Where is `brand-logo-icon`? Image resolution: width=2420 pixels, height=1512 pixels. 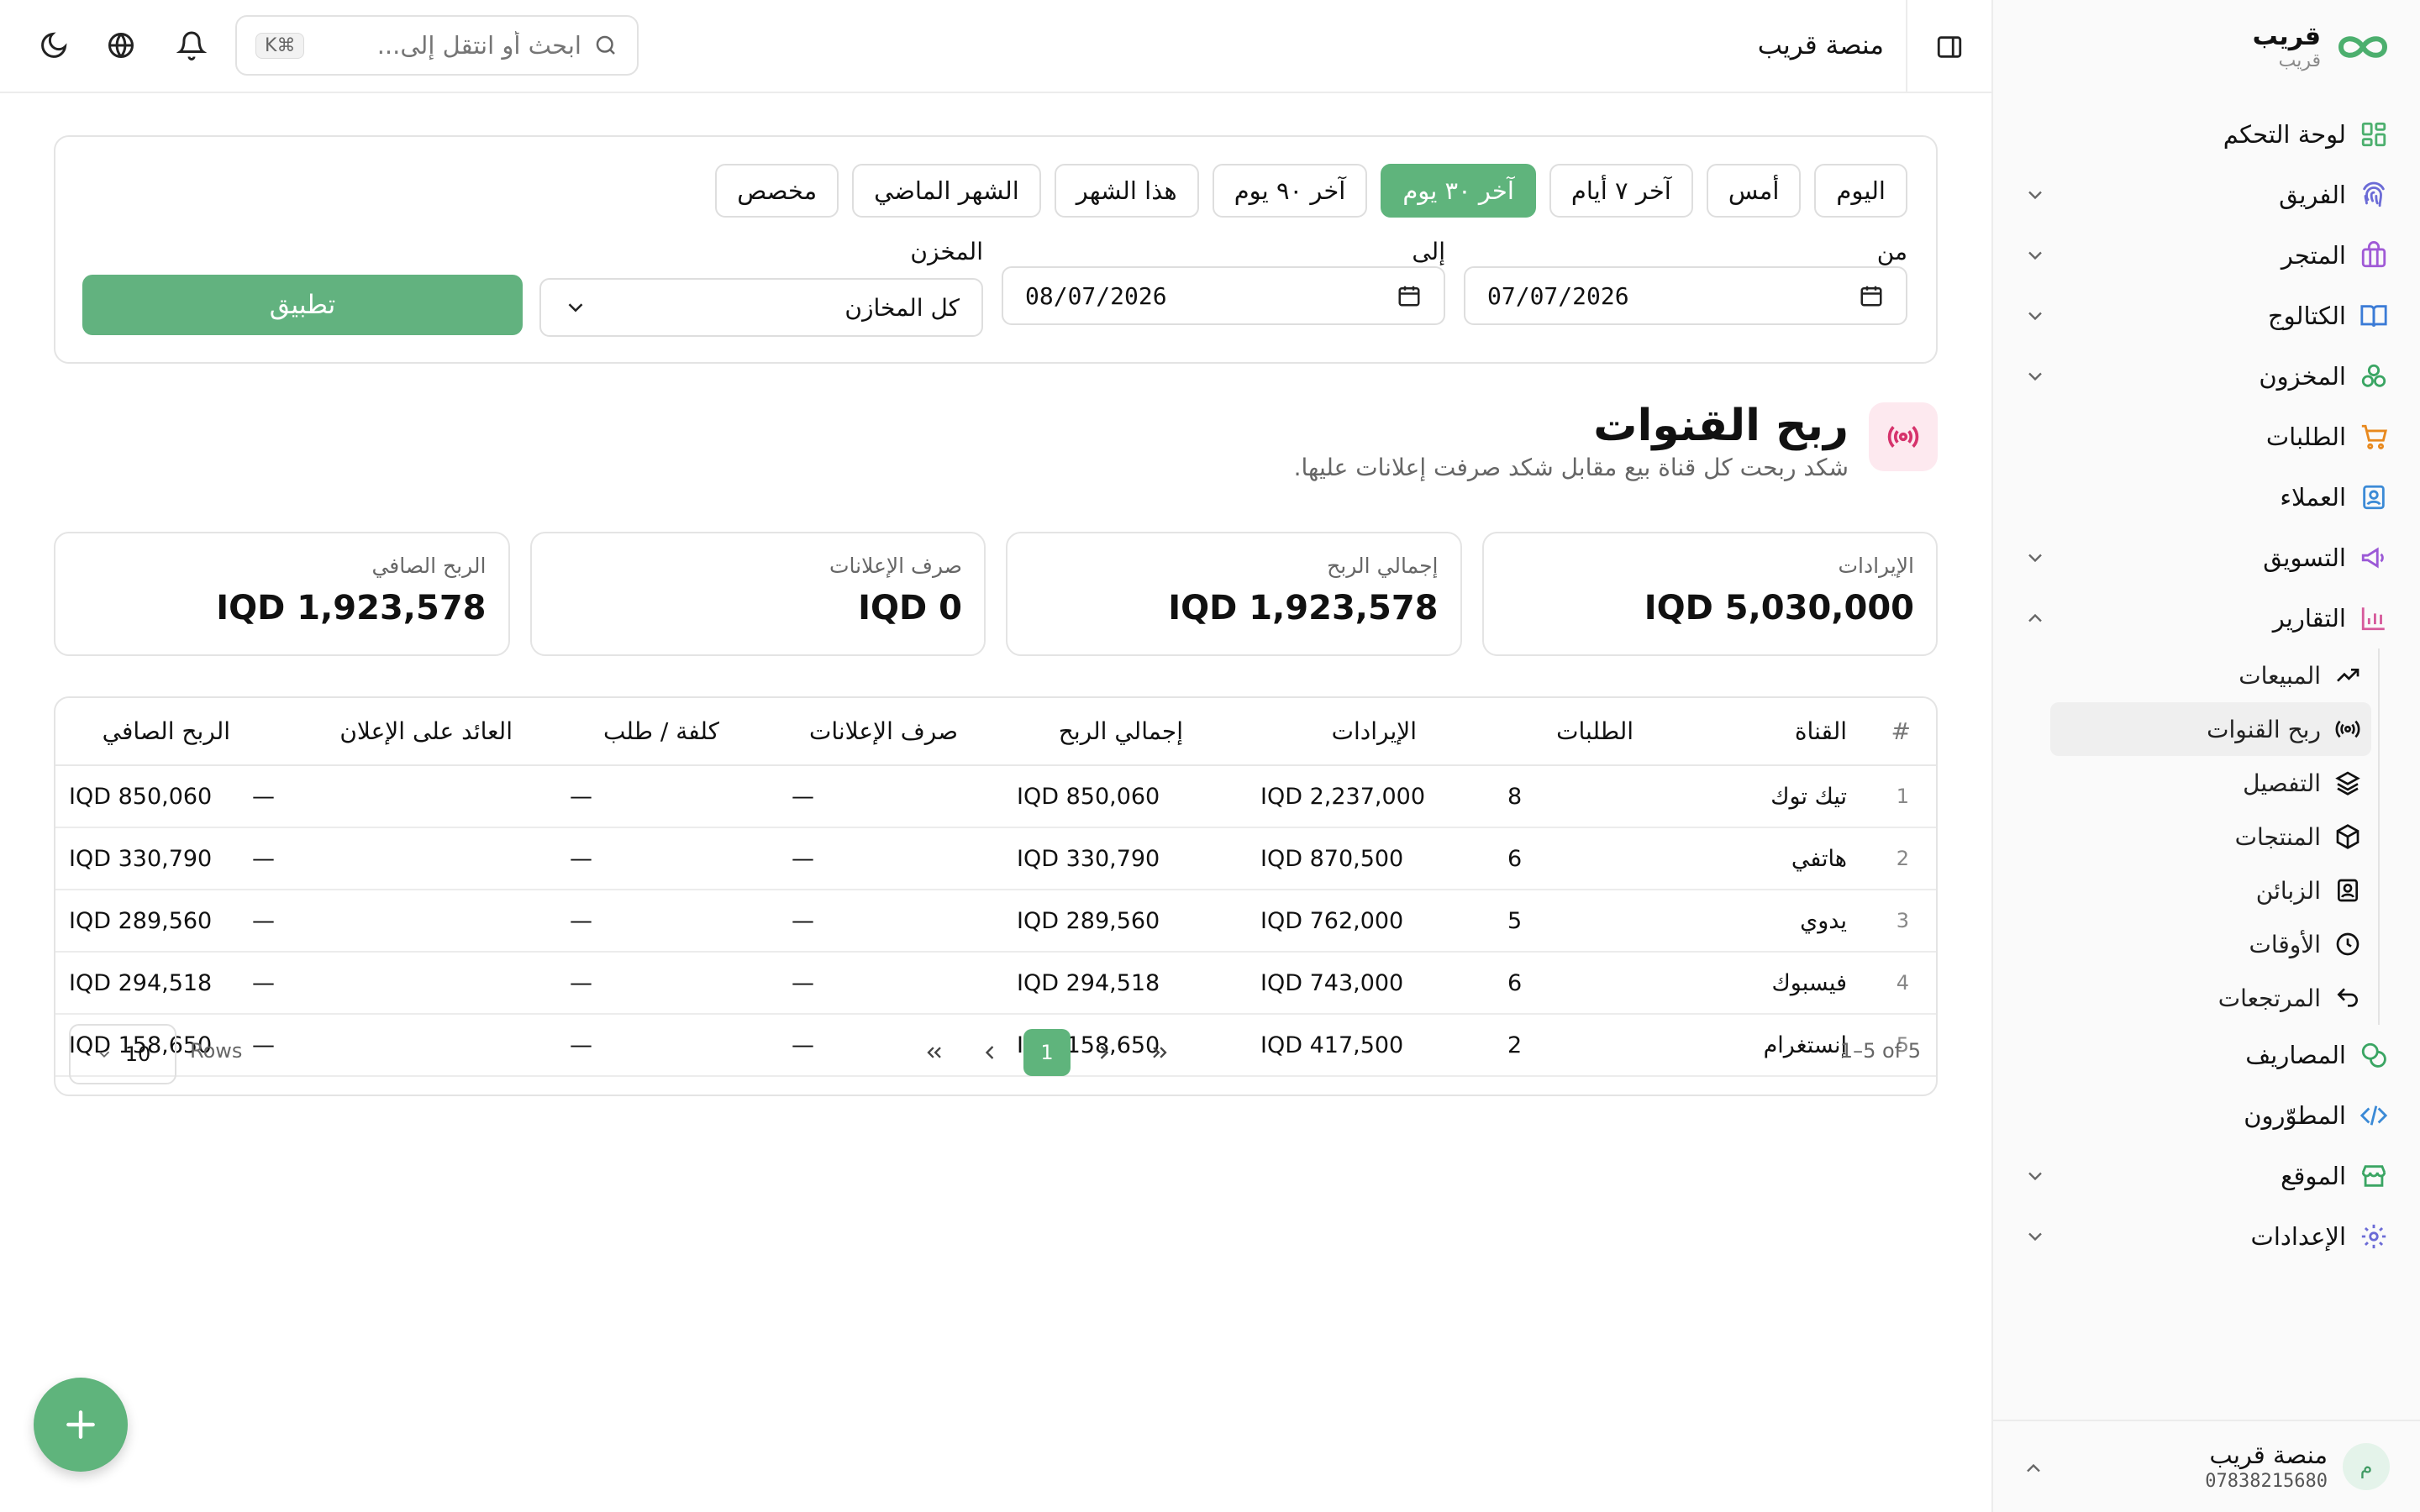
brand-logo-icon is located at coordinates (2363, 47).